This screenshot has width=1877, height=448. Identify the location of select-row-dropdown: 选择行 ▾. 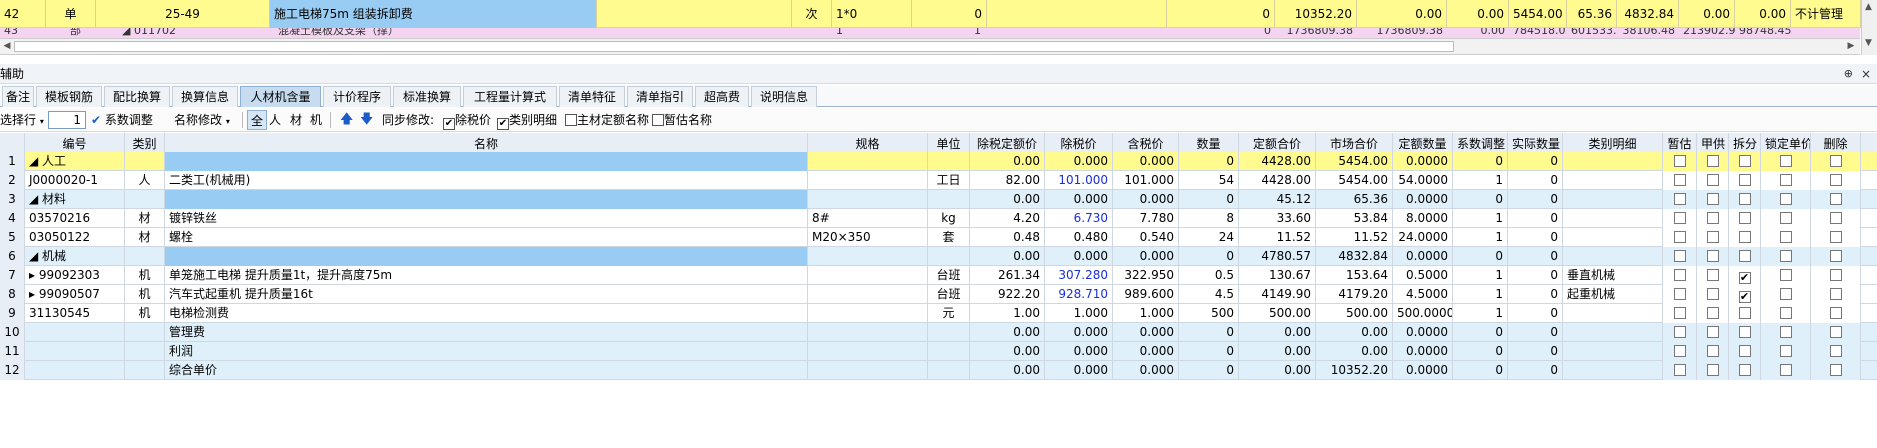
(22, 120).